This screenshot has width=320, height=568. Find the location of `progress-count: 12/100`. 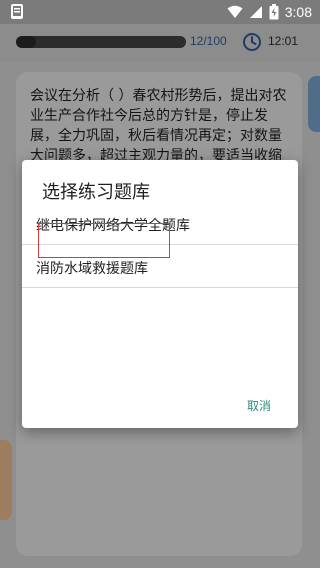

progress-count: 12/100 is located at coordinates (208, 41).